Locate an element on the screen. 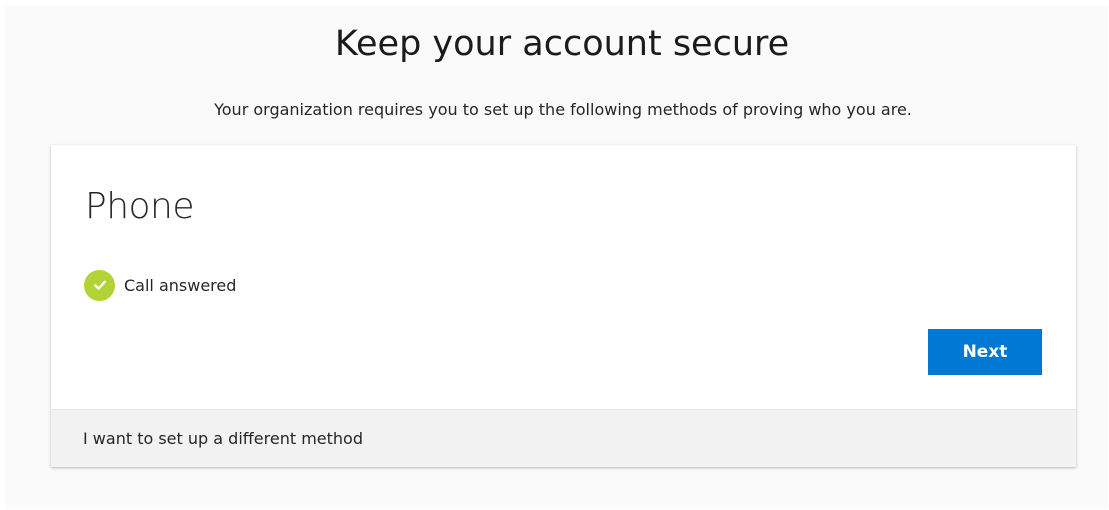 The height and width of the screenshot is (510, 1109). different-method-link: I want to set up a different method is located at coordinates (223, 438).